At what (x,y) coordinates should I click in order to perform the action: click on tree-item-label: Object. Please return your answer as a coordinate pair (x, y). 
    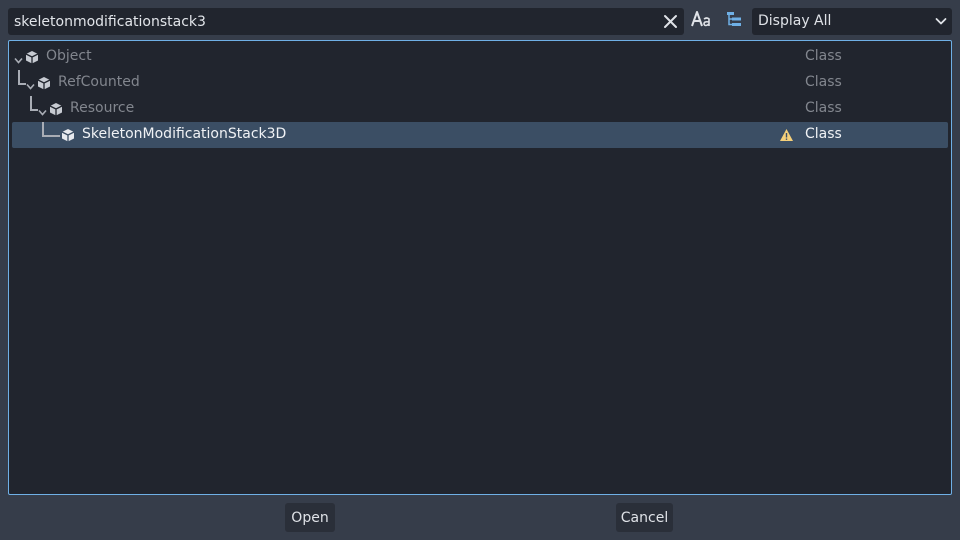
    Looking at the image, I should click on (69, 56).